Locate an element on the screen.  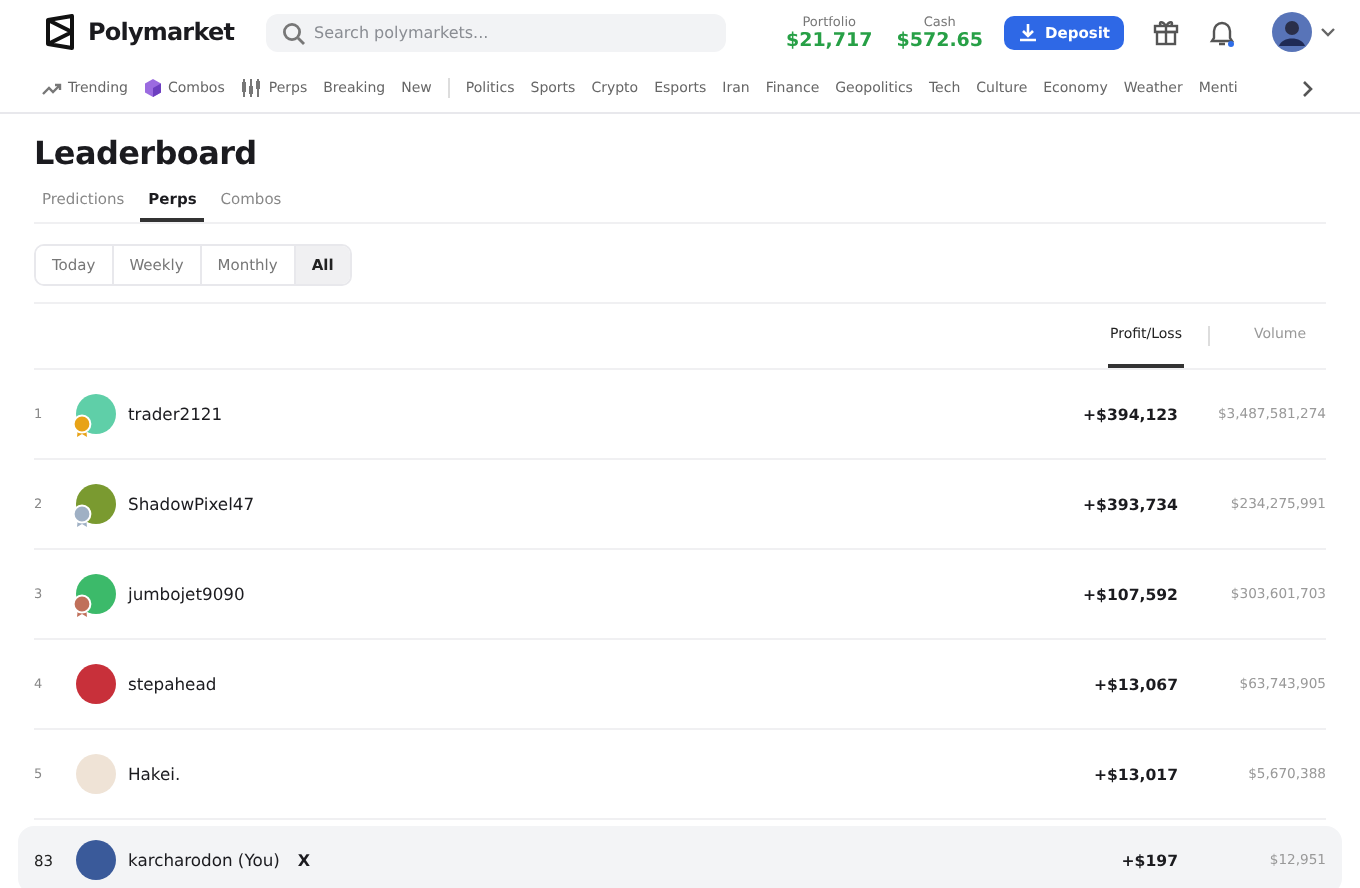
bell-icon is located at coordinates (1222, 32).